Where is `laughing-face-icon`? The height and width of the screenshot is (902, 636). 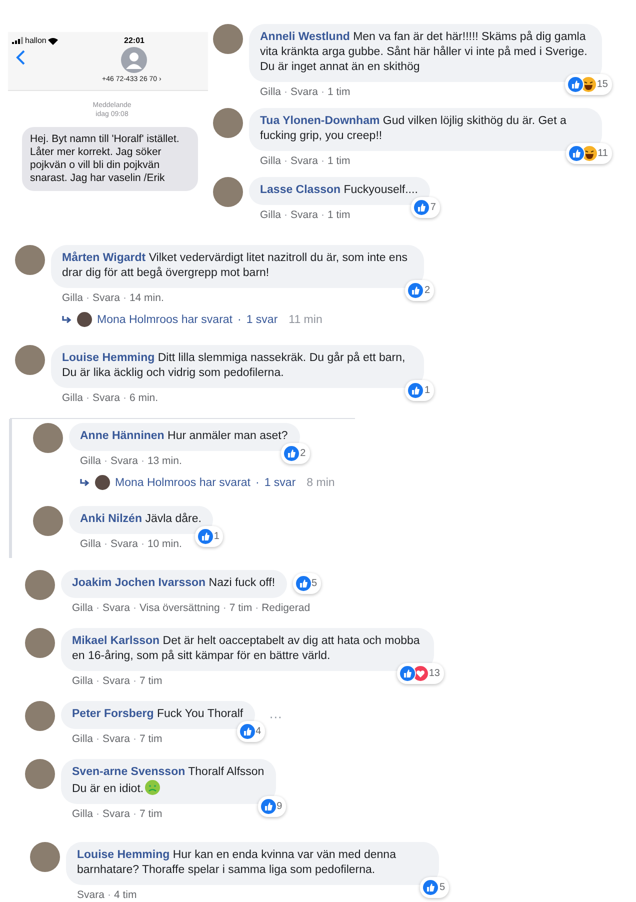
laughing-face-icon is located at coordinates (589, 153).